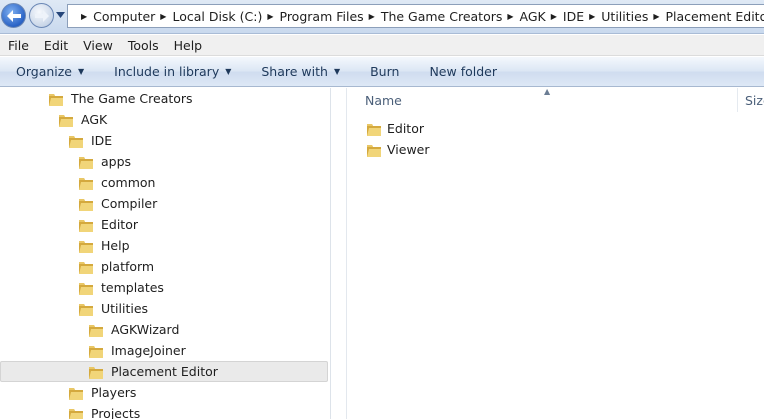 This screenshot has height=419, width=764. I want to click on tree-item: IDE, so click(165, 140).